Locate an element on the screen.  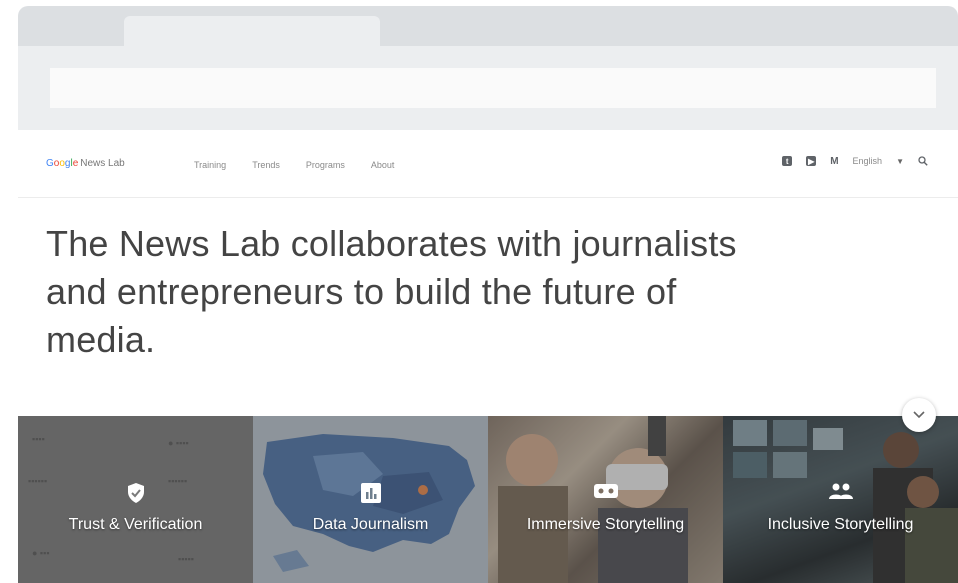
tile-label: Inclusive Storytelling is located at coordinates (840, 524).